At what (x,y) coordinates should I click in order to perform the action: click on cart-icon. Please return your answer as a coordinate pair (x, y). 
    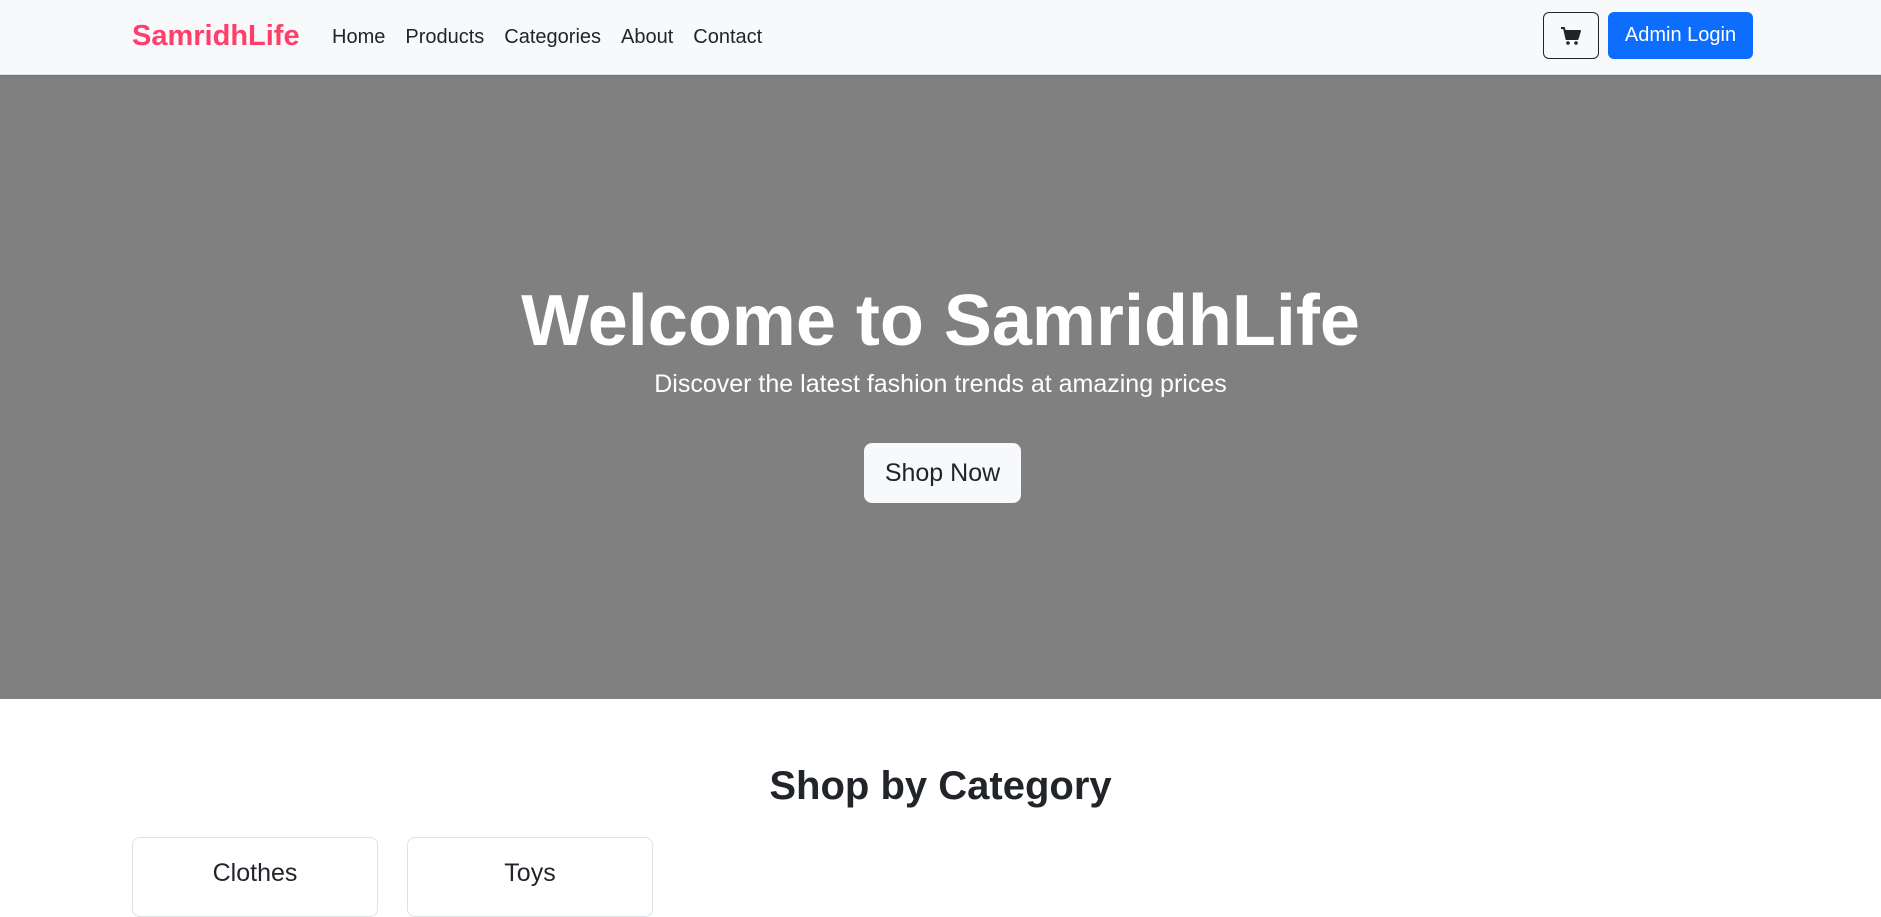
    Looking at the image, I should click on (1571, 35).